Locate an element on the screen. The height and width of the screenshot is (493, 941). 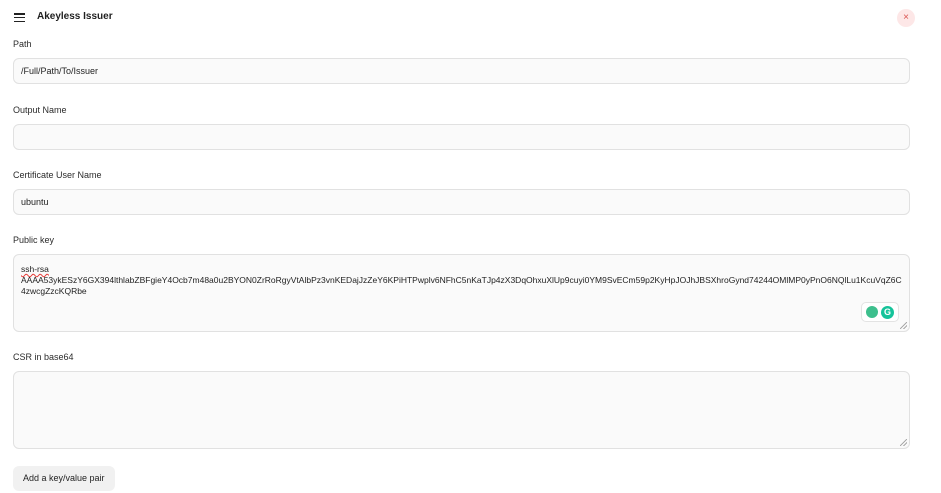
grammarly-icon: G is located at coordinates (887, 312).